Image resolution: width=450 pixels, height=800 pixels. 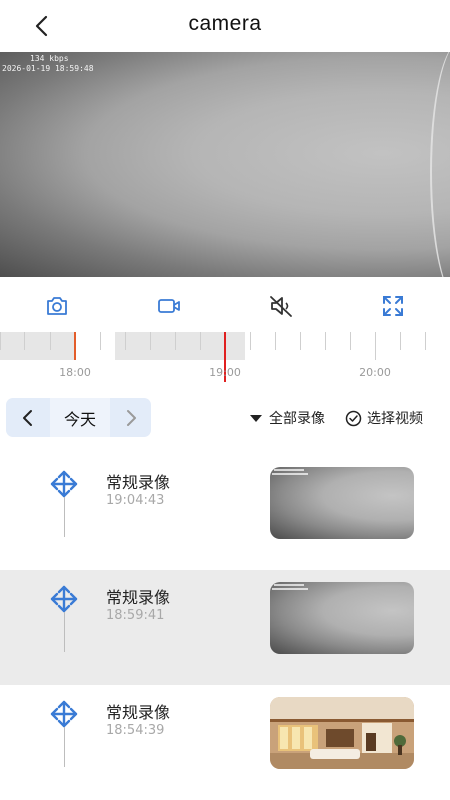 I want to click on player-controls, so click(x=225, y=305).